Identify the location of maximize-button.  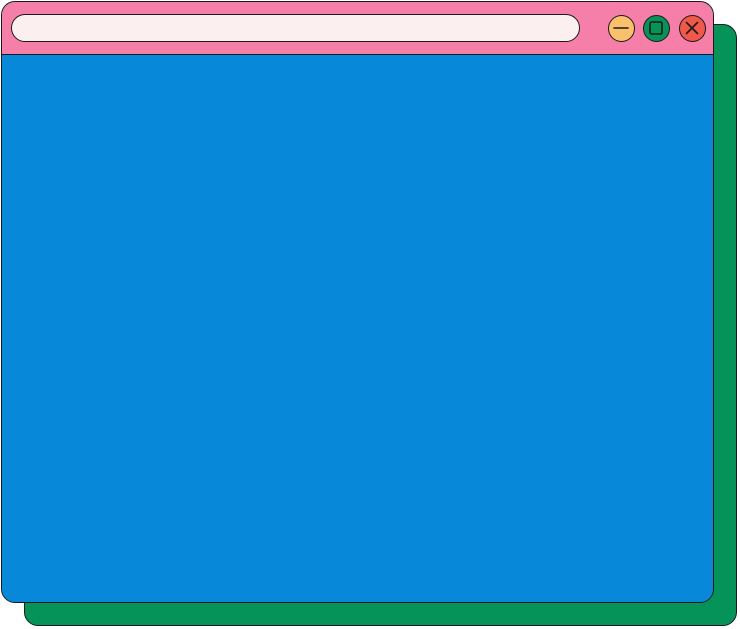
(656, 28).